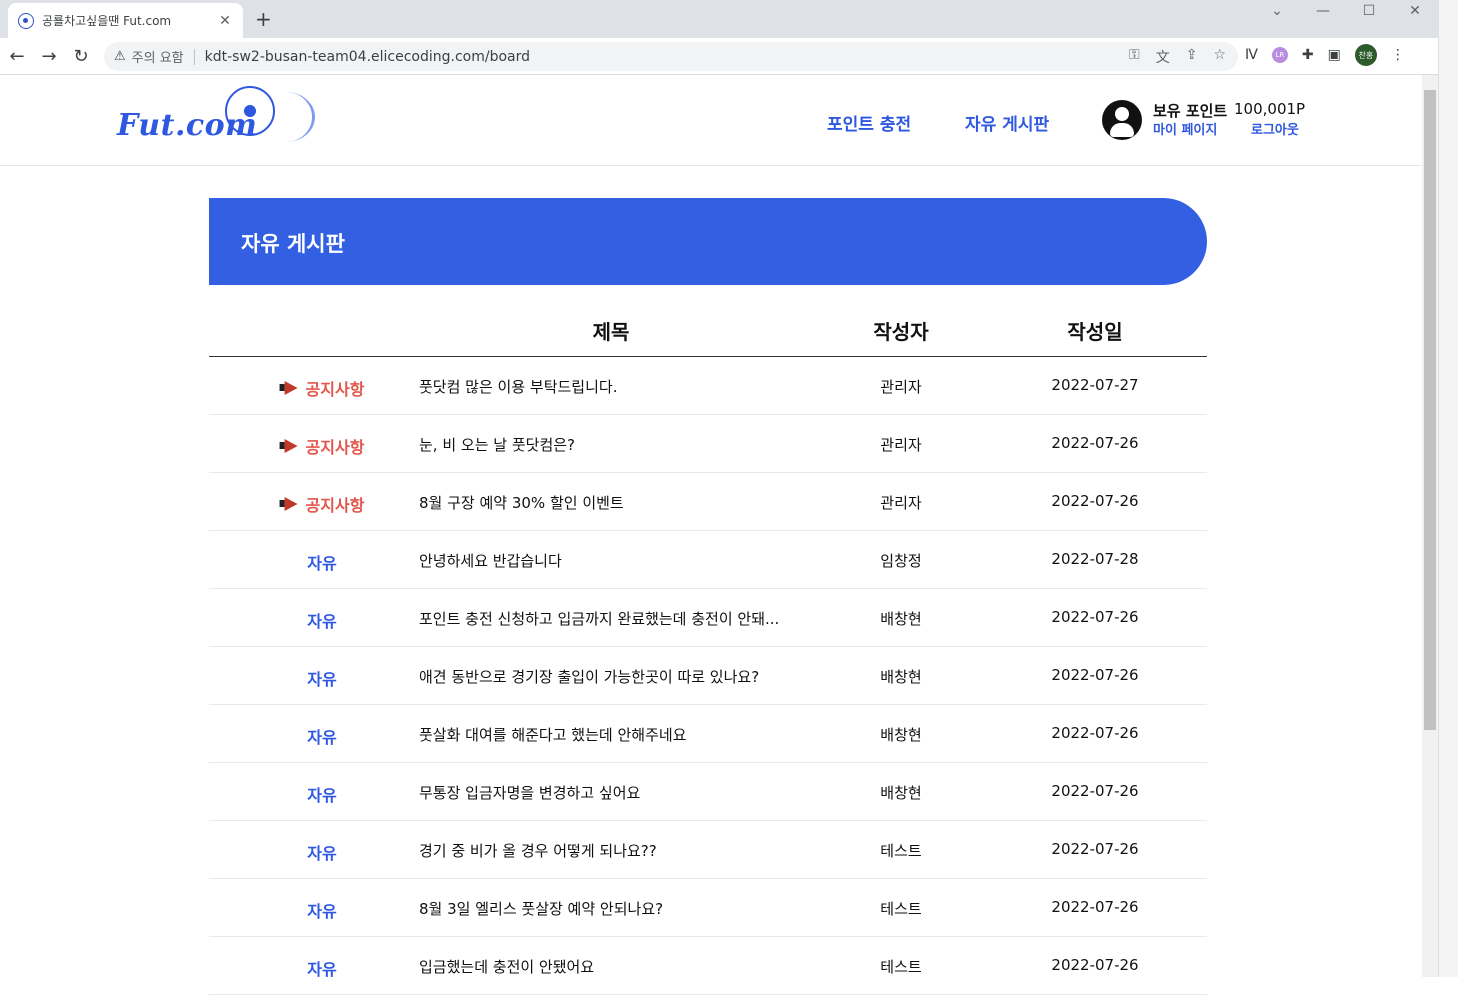 This screenshot has height=995, width=1458. I want to click on share-icon: ⇪, so click(1192, 57).